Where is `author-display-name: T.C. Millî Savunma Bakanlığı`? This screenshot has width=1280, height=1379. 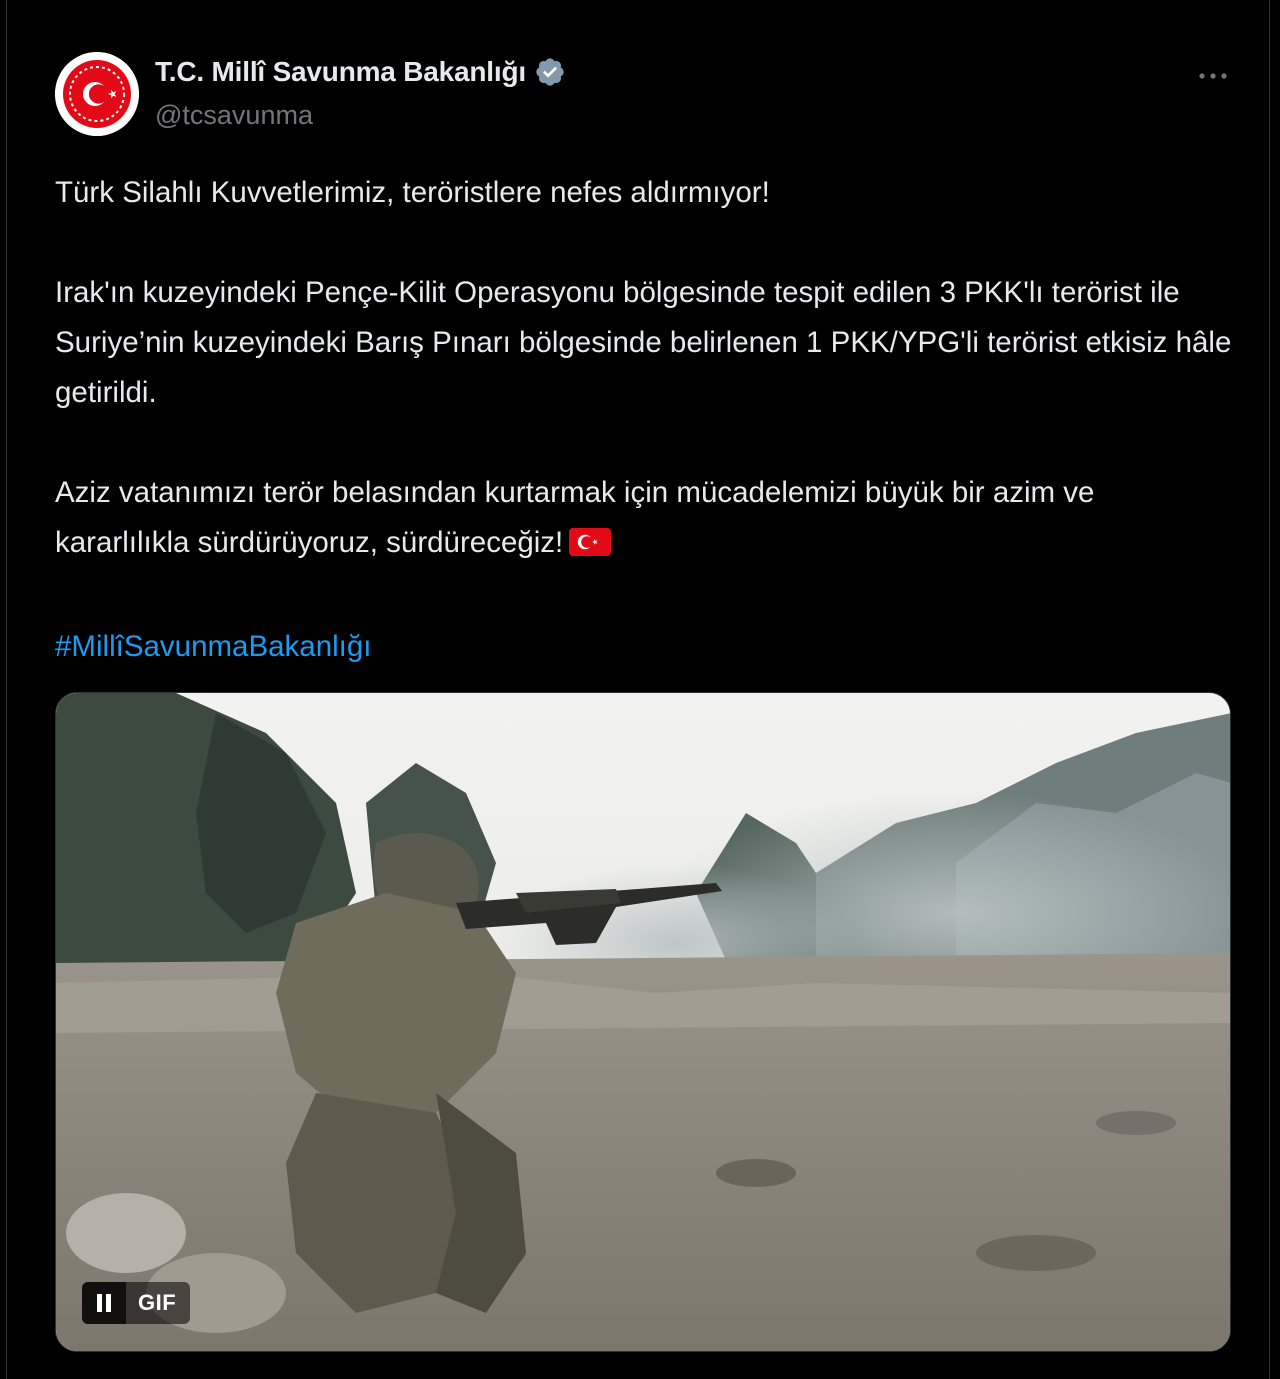
author-display-name: T.C. Millî Savunma Bakanlığı is located at coordinates (340, 72).